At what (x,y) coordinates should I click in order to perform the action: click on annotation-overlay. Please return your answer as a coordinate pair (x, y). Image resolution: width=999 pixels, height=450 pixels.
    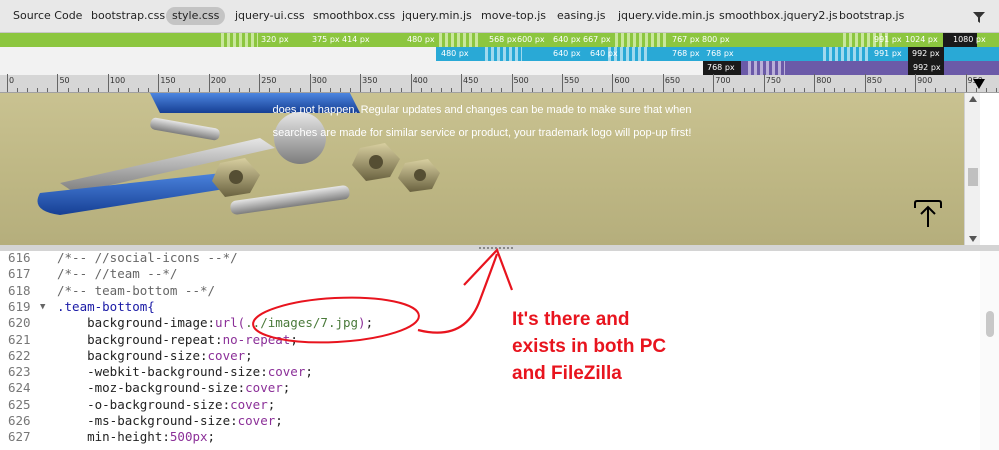
    Looking at the image, I should click on (383, 295).